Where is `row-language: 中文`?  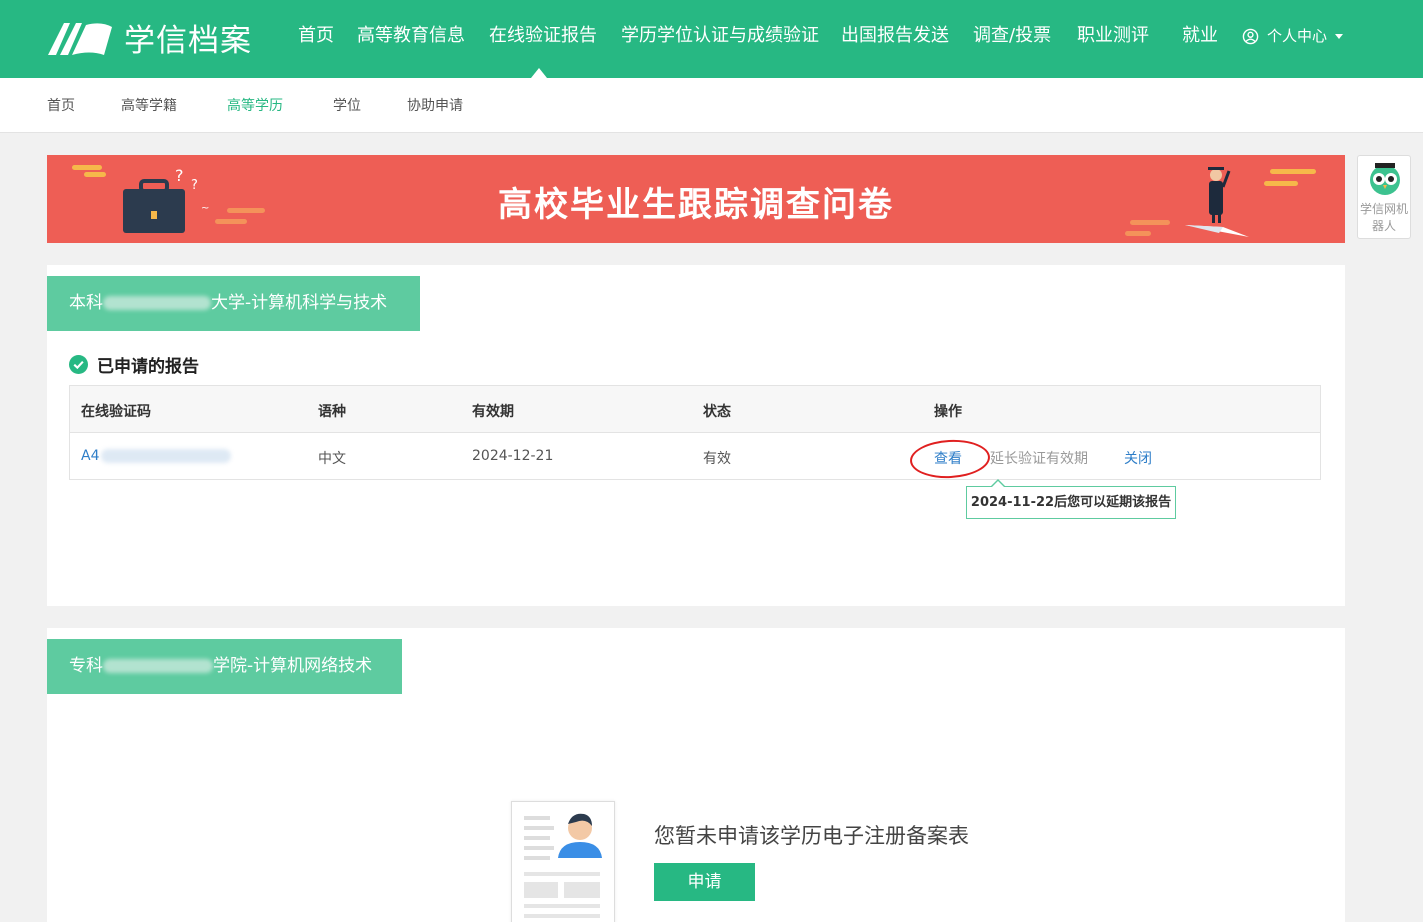
row-language: 中文 is located at coordinates (332, 459).